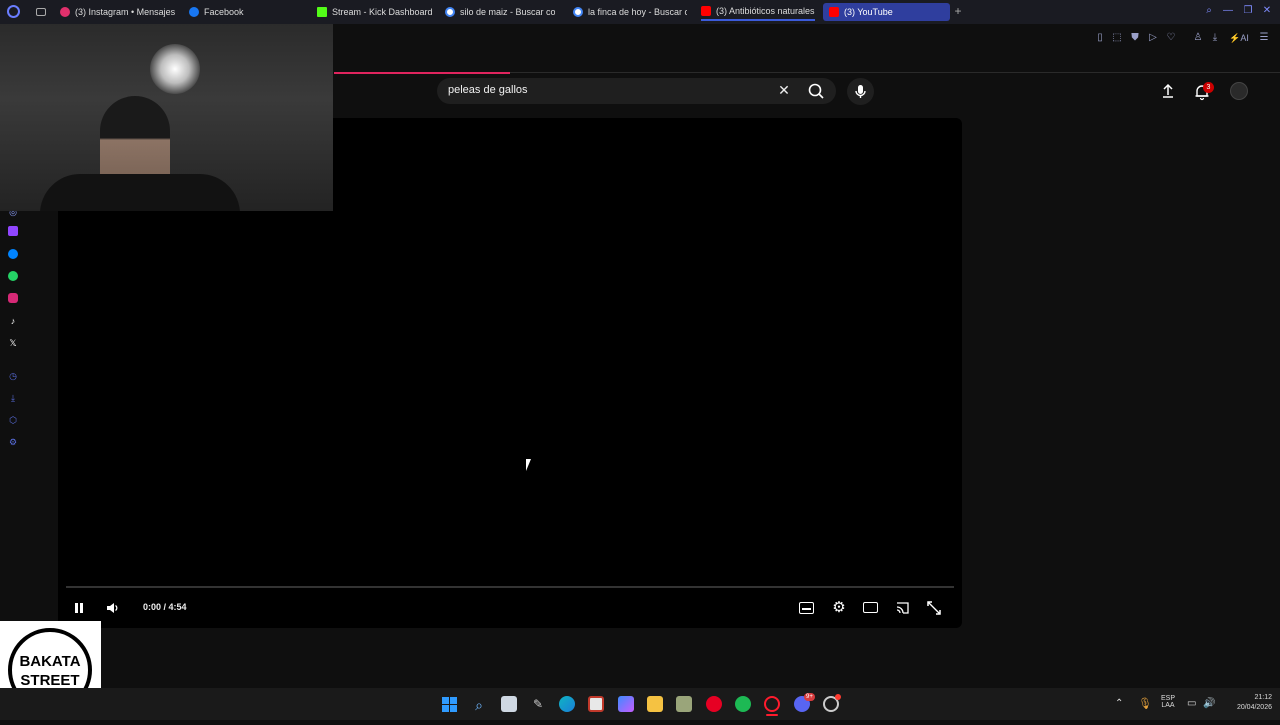 This screenshot has height=725, width=1280. I want to click on start-button, so click(449, 704).